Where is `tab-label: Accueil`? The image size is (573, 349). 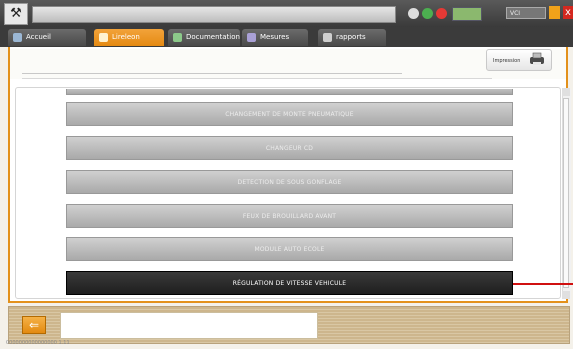
tab-label: Accueil is located at coordinates (38, 37).